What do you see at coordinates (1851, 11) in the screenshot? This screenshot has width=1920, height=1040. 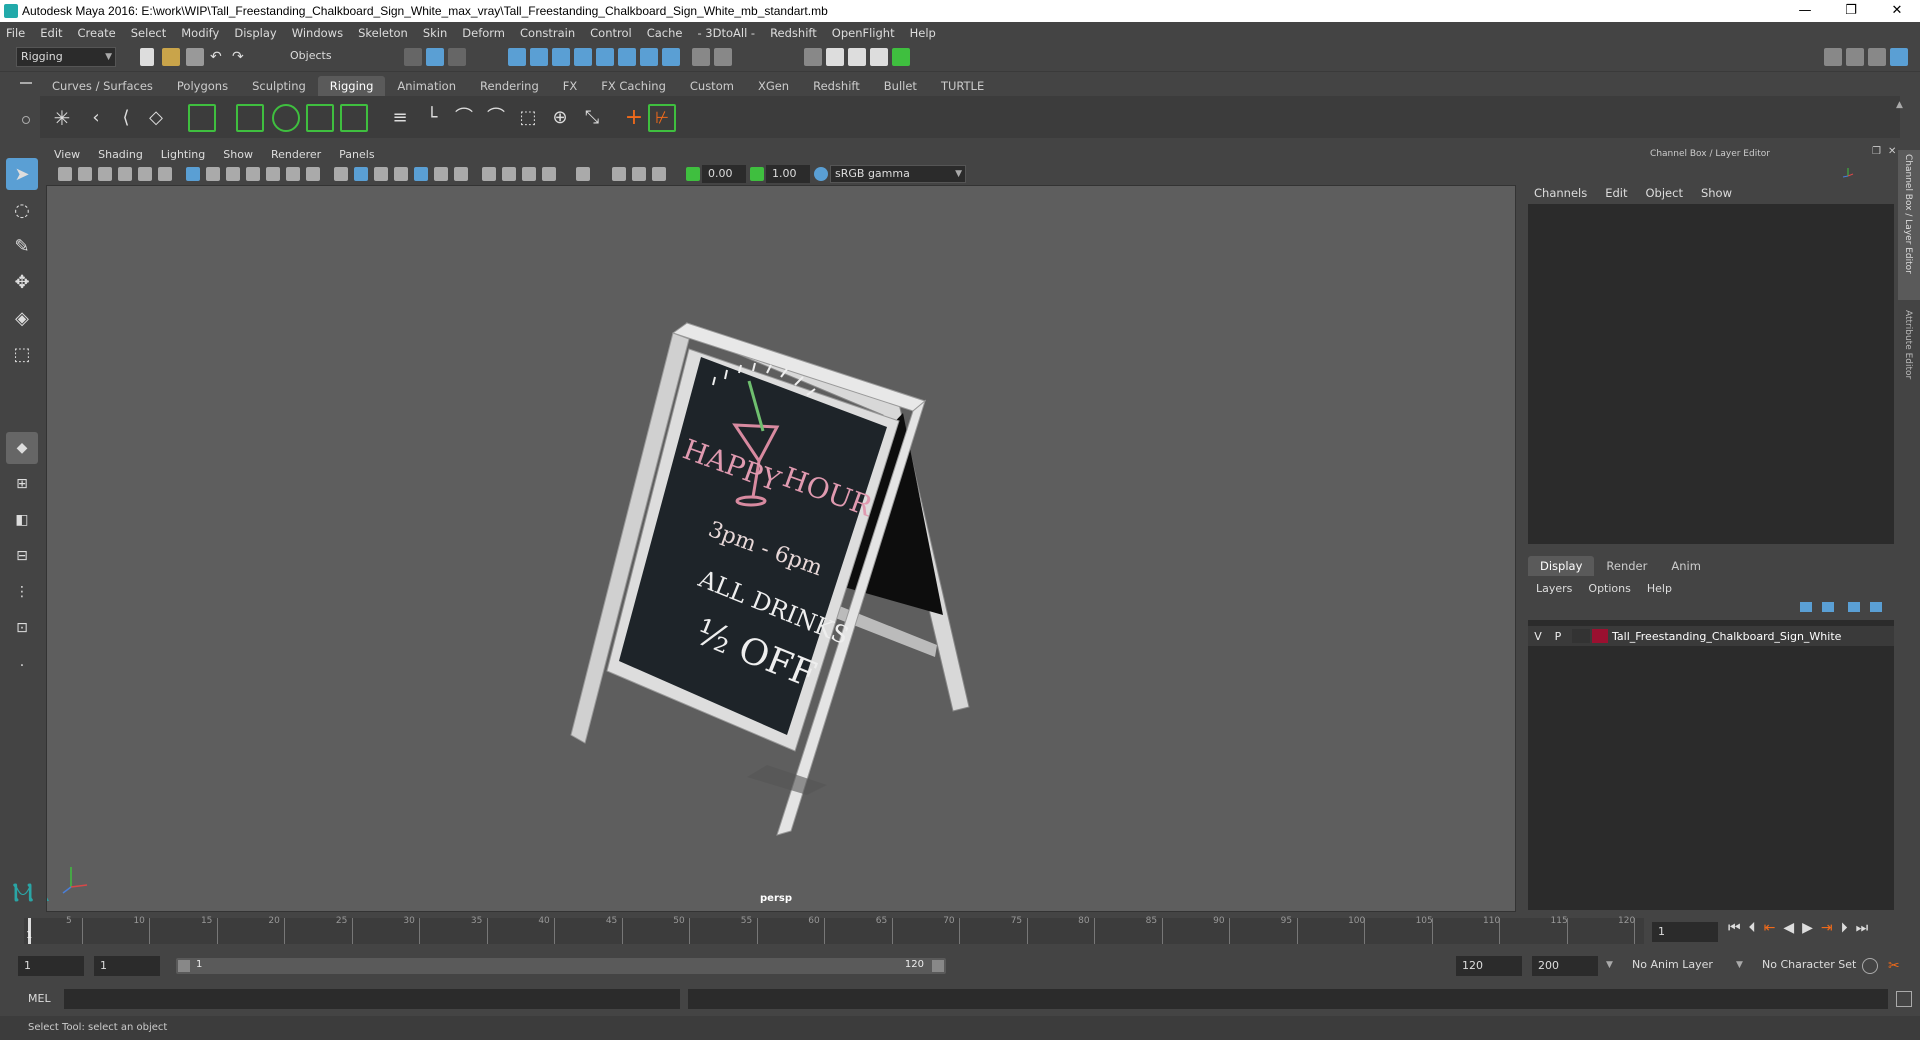 I see `restore-button: ❐` at bounding box center [1851, 11].